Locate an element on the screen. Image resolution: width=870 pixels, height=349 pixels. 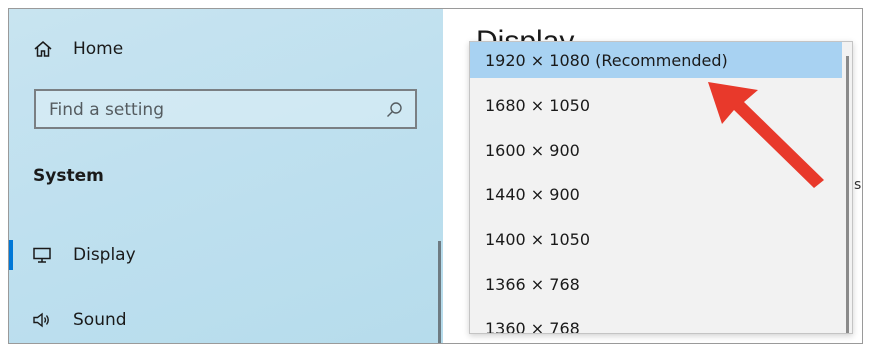
dropdown-scrollbar is located at coordinates (847, 194).